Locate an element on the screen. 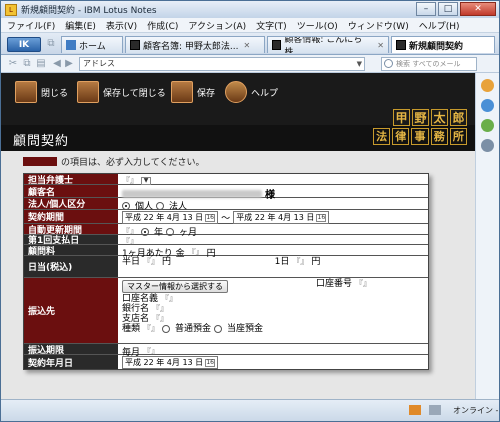 Image resolution: width=500 pixels, height=422 pixels. daily-full-unit: 円 is located at coordinates (316, 262).